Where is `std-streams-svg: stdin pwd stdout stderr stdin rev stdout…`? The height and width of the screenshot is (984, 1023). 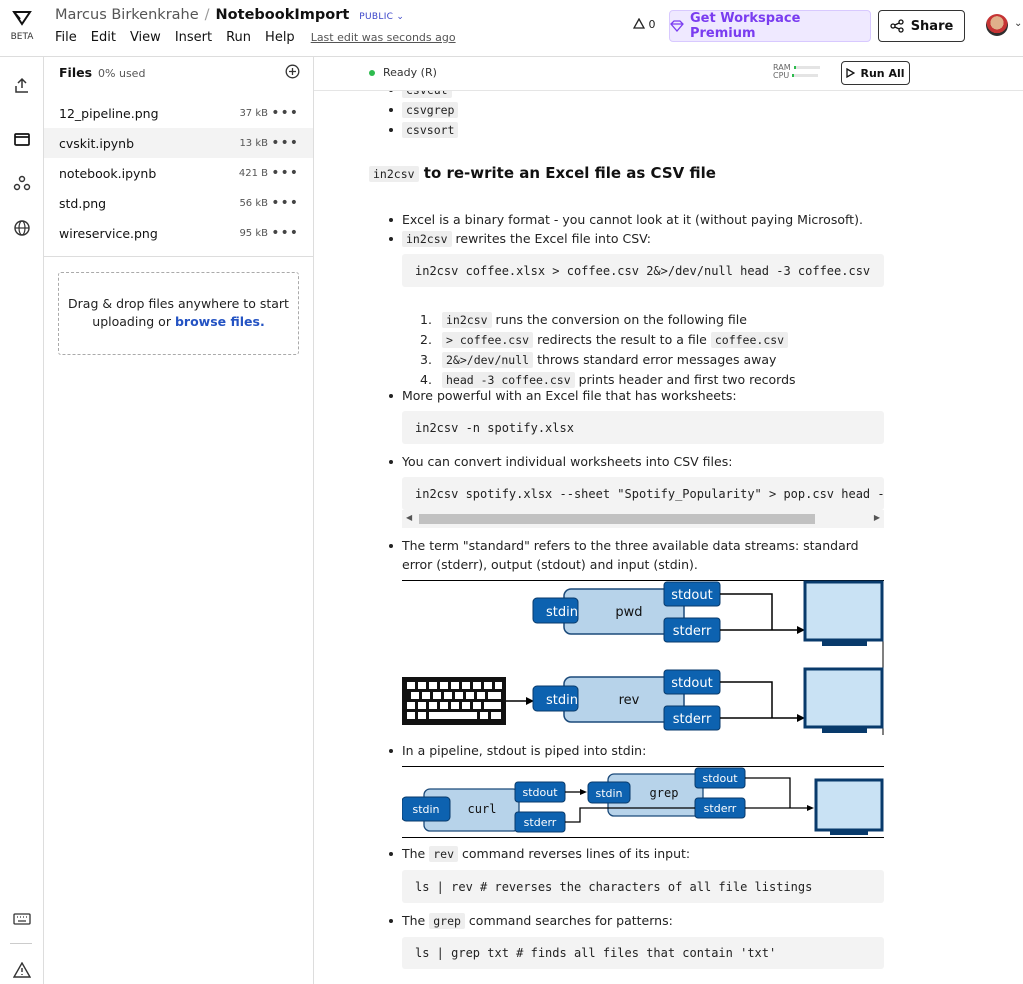
std-streams-svg: stdin pwd stdout stderr stdin rev stdout… is located at coordinates (643, 657).